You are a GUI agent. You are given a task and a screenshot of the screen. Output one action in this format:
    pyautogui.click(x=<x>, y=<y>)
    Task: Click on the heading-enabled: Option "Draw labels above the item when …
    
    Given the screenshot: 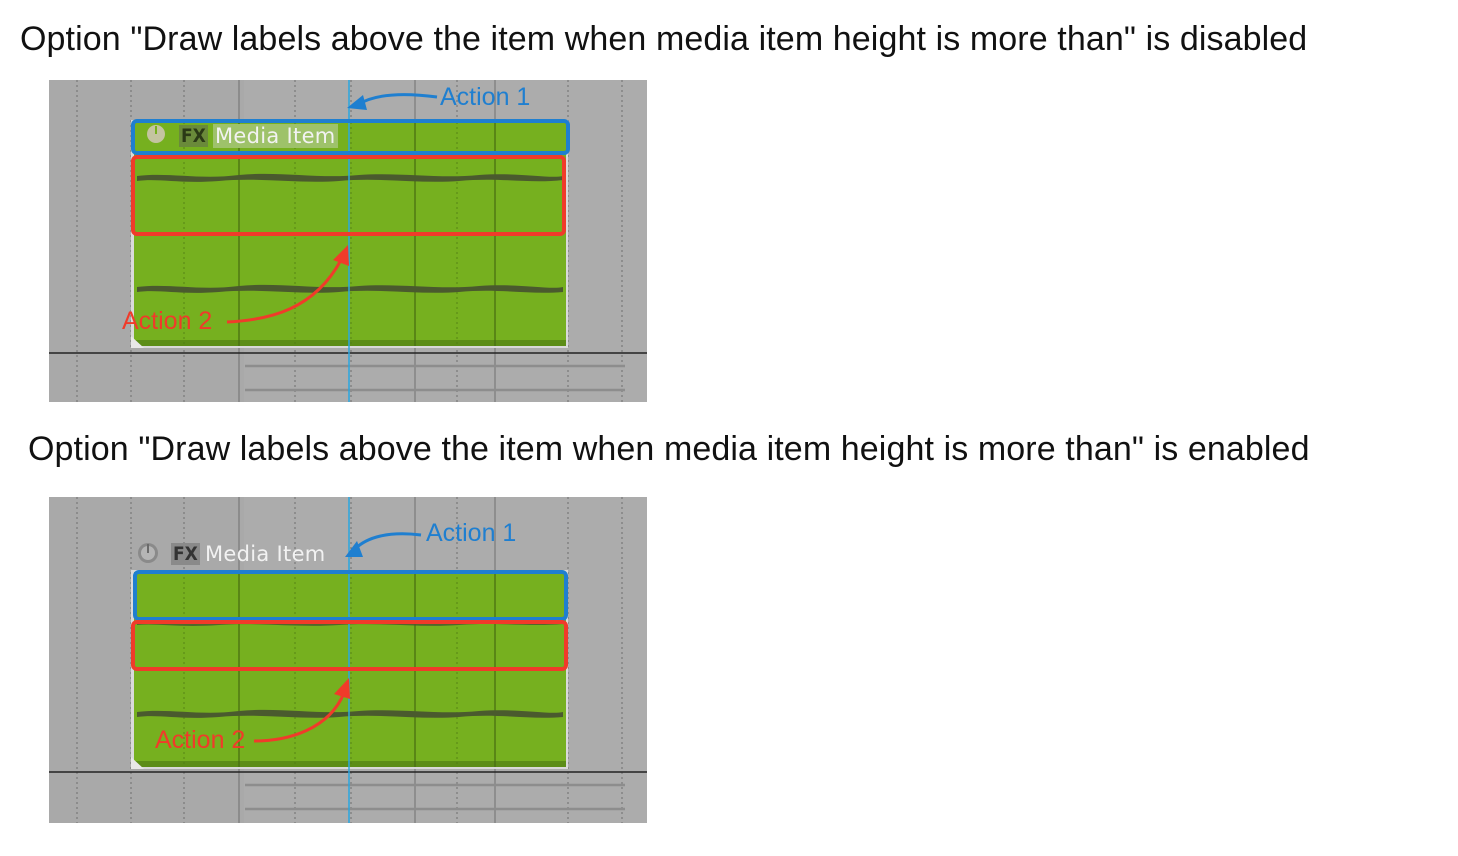 What is the action you would take?
    pyautogui.click(x=669, y=449)
    